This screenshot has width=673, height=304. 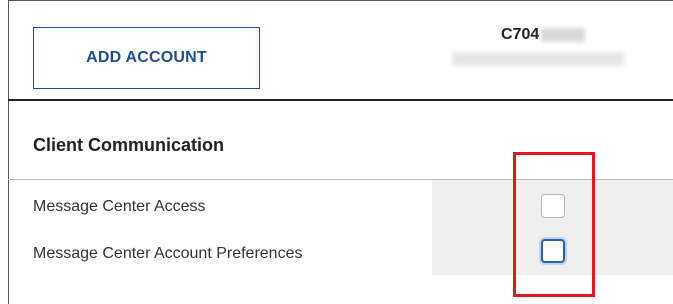 What do you see at coordinates (129, 145) in the screenshot?
I see `section-title: Client Communication` at bounding box center [129, 145].